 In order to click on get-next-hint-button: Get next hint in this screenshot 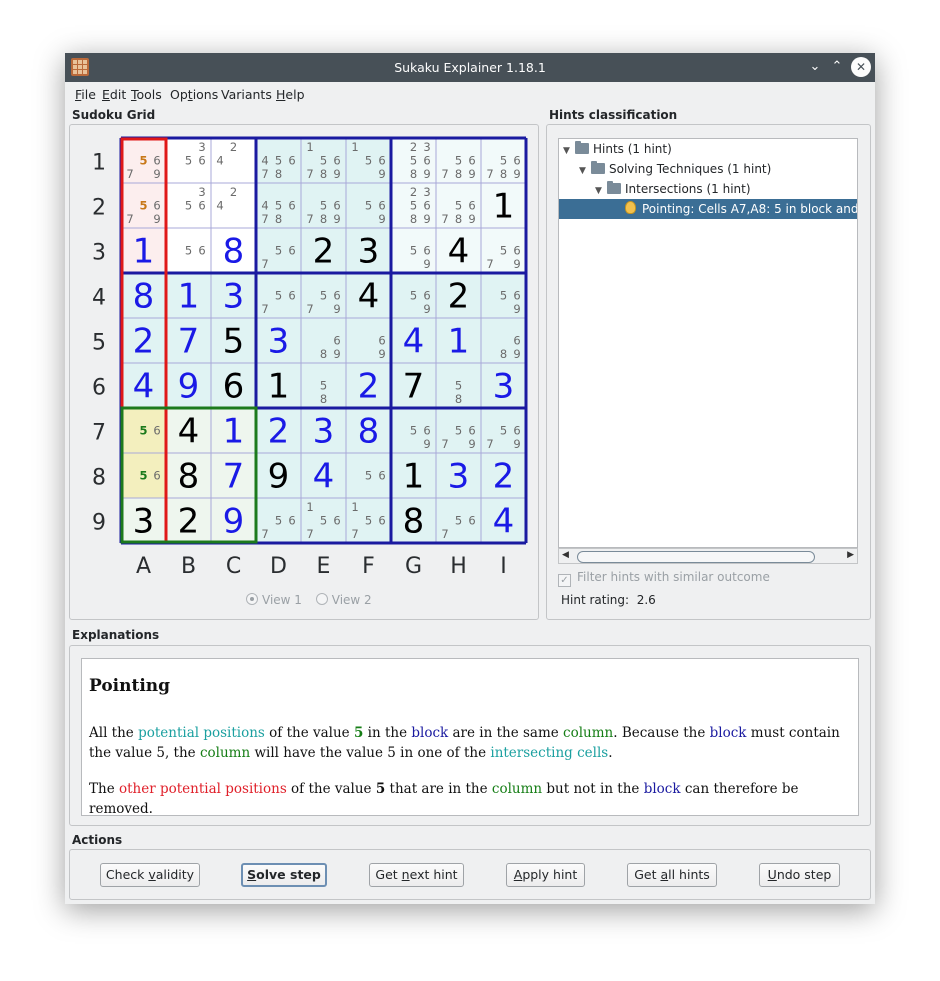, I will do `click(416, 875)`.